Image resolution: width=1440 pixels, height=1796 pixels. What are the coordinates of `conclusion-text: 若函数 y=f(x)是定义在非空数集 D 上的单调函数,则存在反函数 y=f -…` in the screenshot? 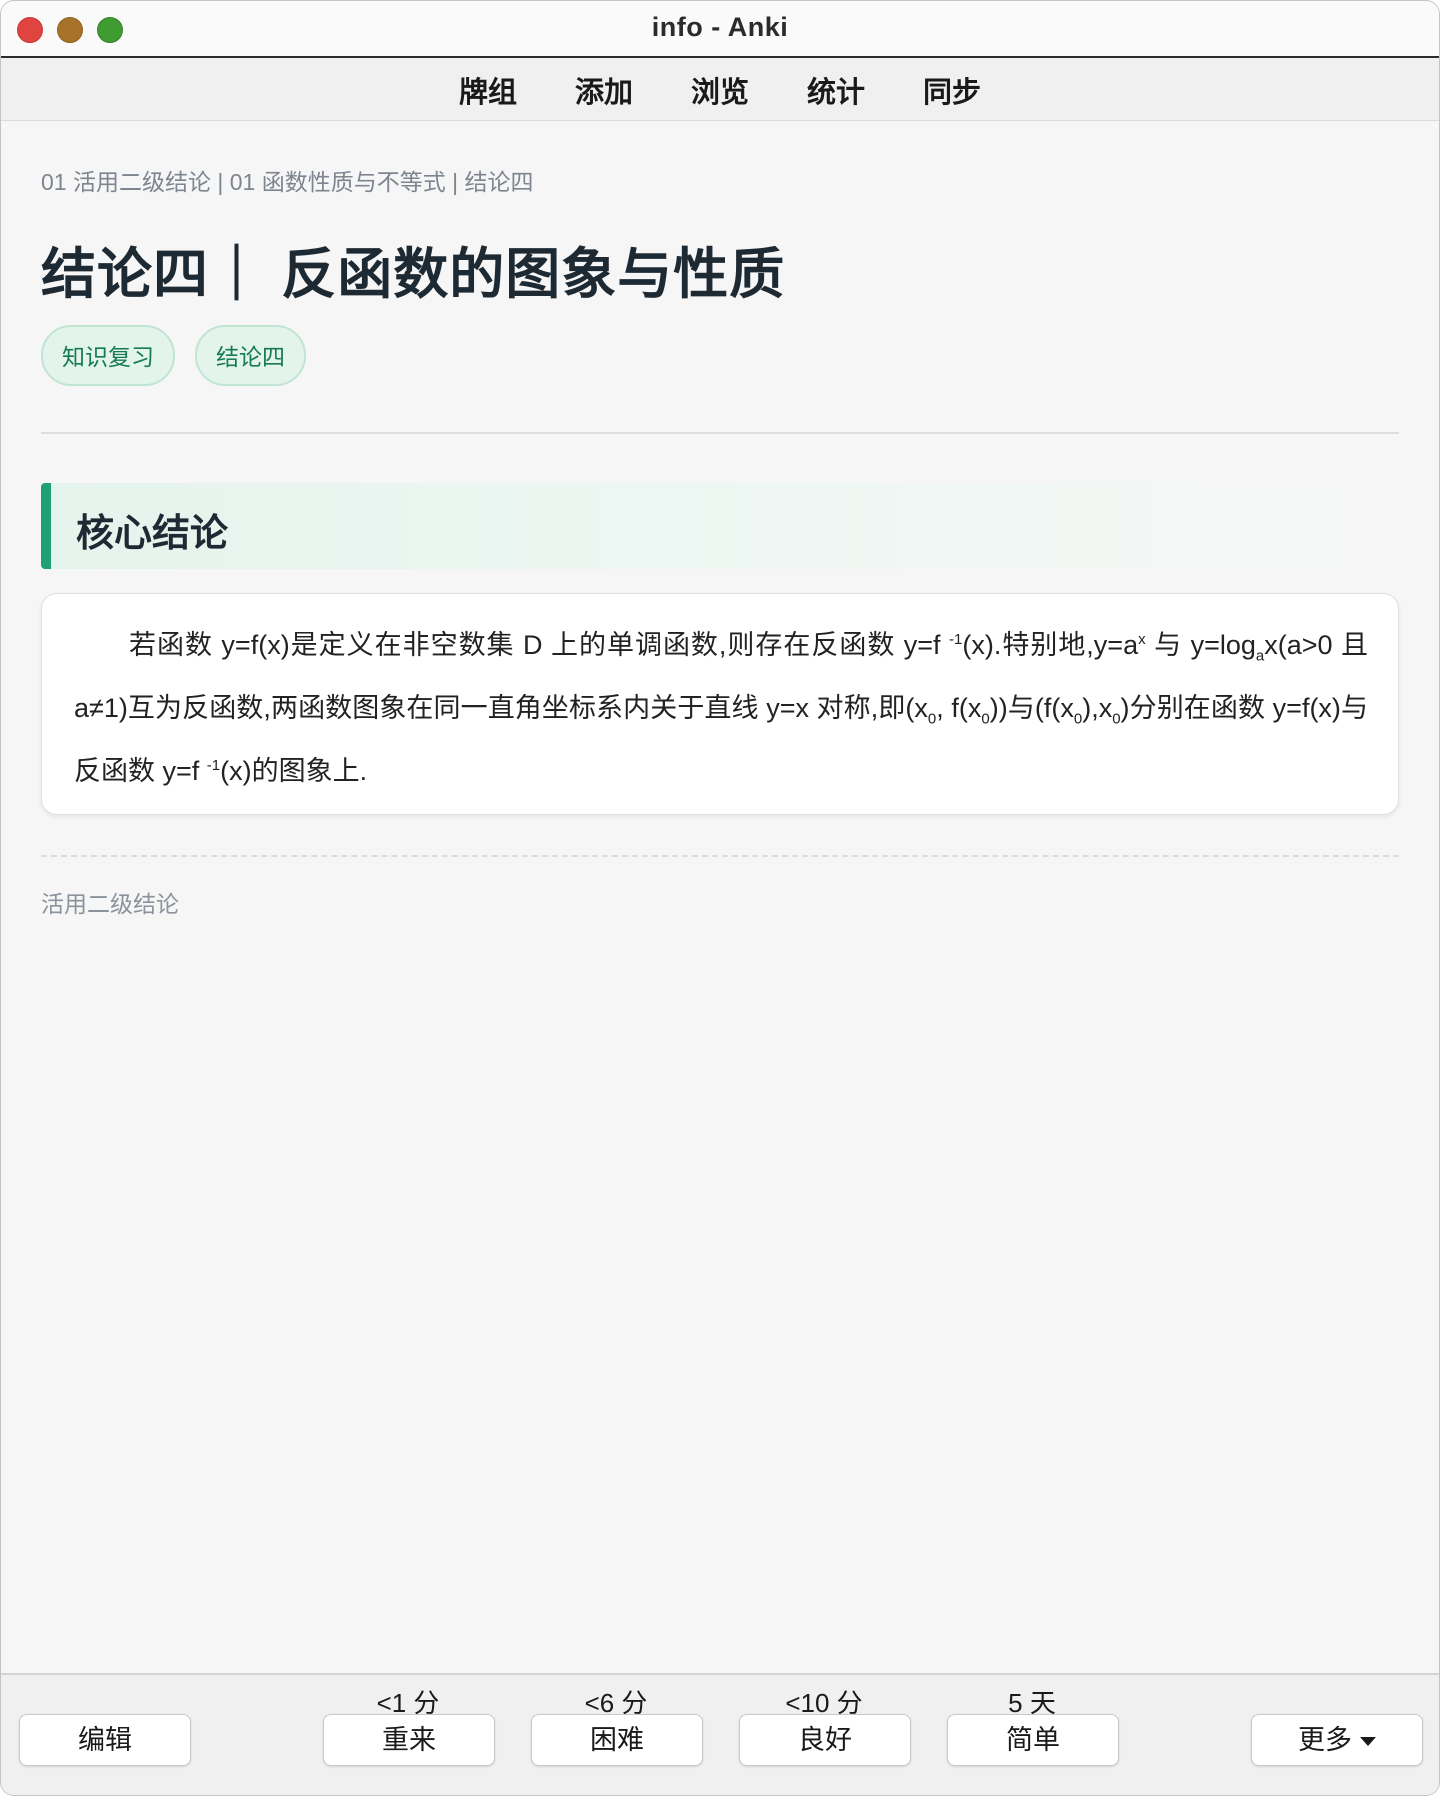 It's located at (721, 708).